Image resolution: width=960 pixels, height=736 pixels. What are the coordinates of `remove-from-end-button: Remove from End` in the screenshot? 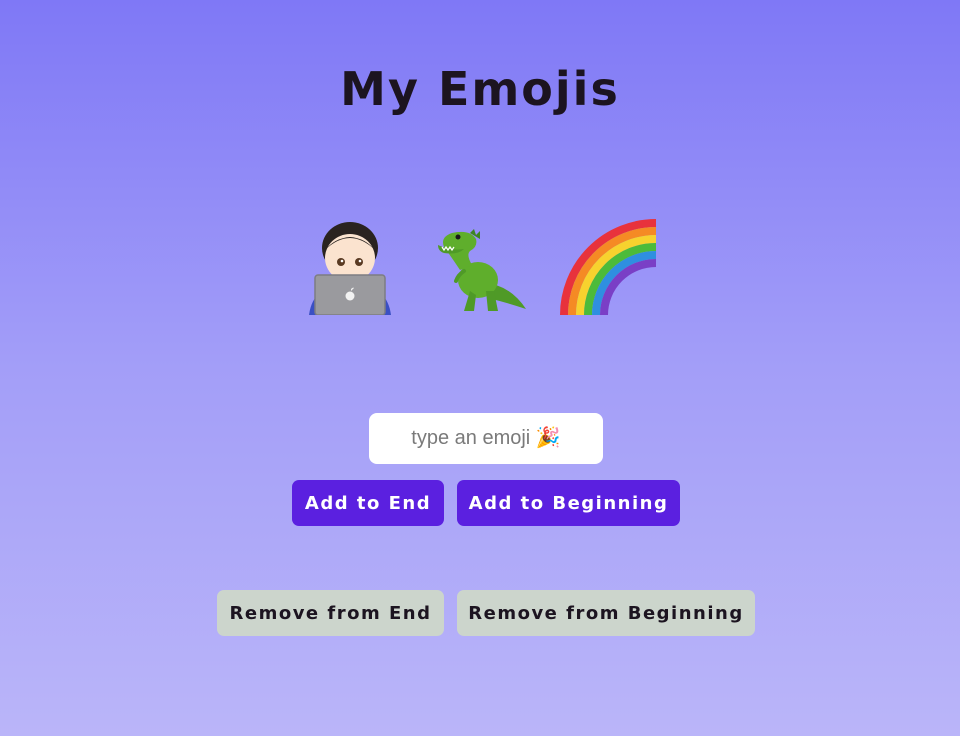 It's located at (330, 613).